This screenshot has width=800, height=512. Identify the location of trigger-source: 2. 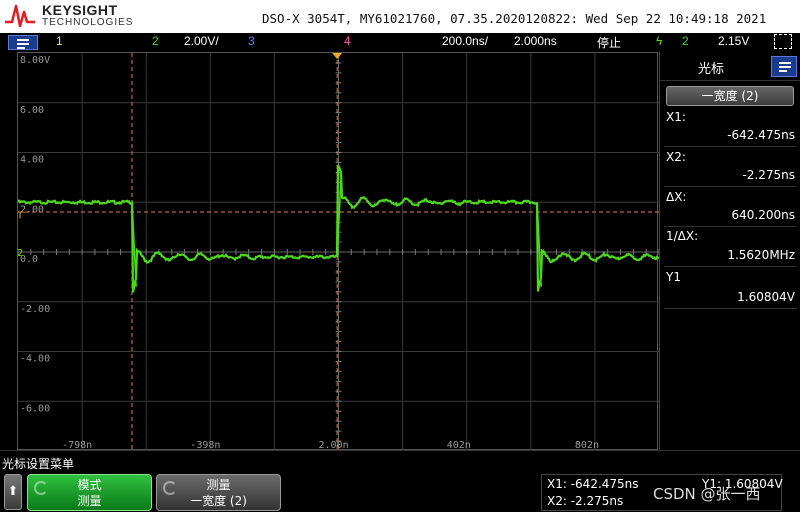
(685, 41).